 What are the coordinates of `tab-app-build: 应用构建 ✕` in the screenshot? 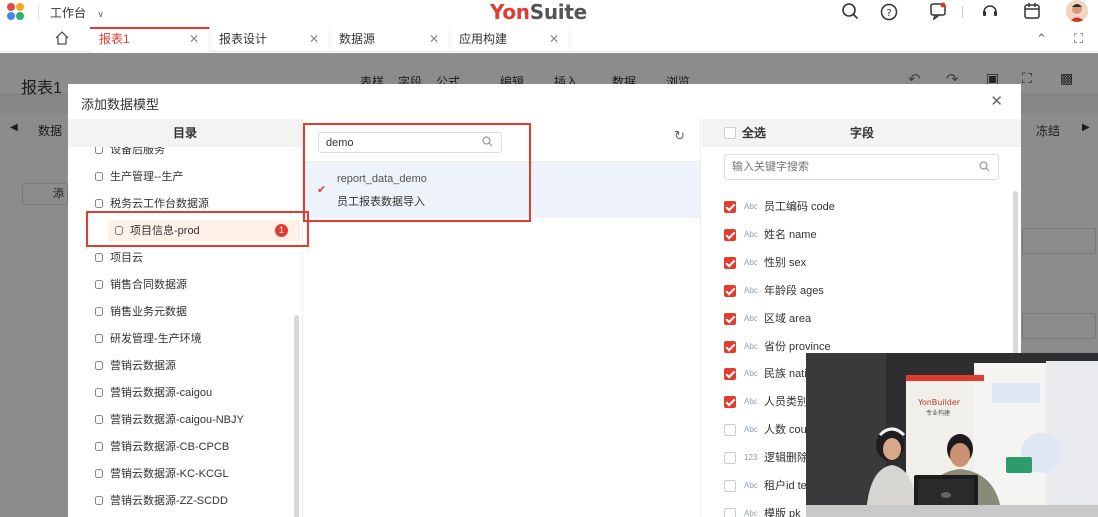 It's located at (510, 39).